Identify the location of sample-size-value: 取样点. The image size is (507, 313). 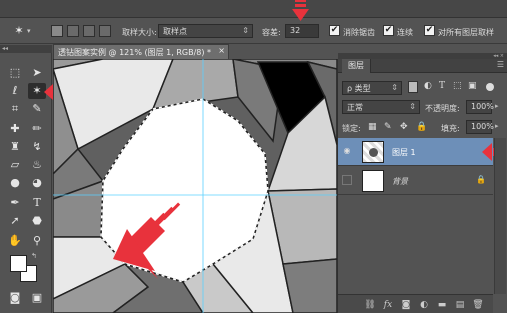
(175, 31).